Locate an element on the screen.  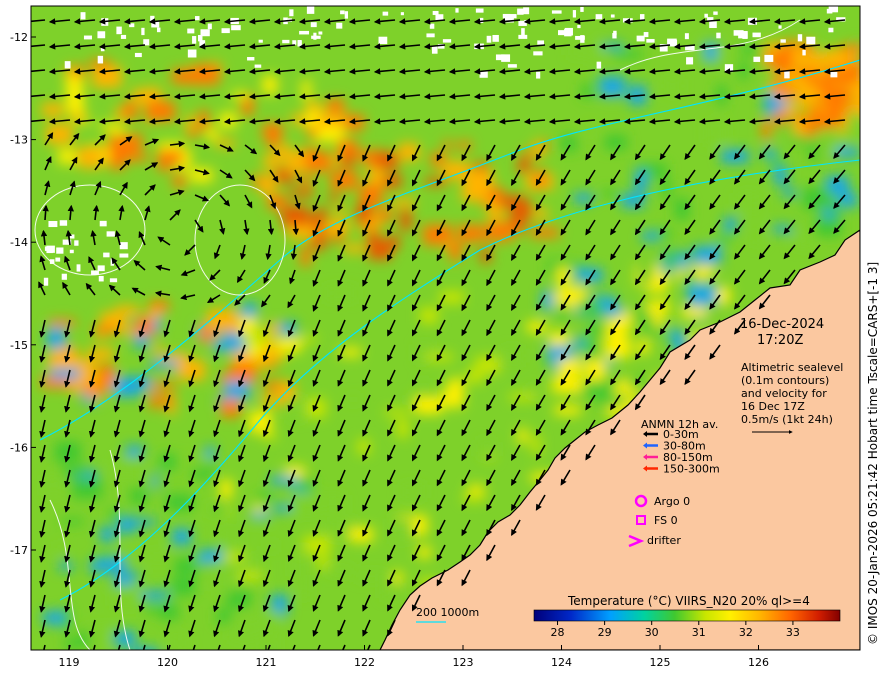
anmn-depth-label: 150-300m is located at coordinates (691, 469).